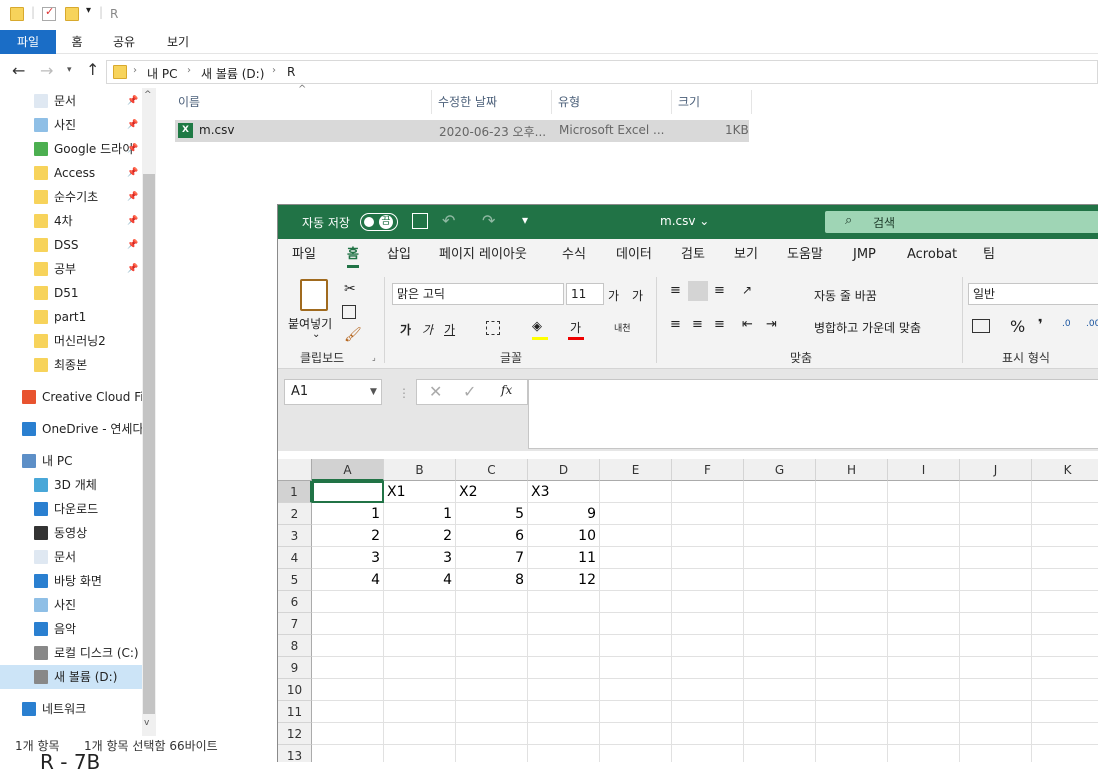 This screenshot has height=774, width=1098. What do you see at coordinates (780, 470) in the screenshot?
I see `column-header: G` at bounding box center [780, 470].